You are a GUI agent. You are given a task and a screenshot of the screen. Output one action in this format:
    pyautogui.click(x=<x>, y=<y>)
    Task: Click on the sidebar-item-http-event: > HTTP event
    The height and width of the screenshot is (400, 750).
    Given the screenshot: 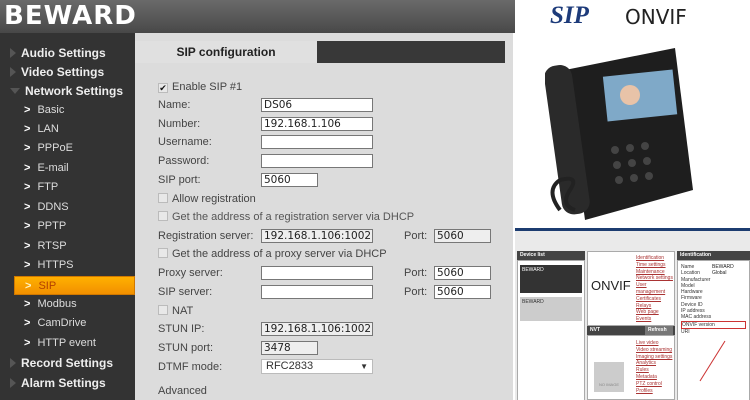 What is the action you would take?
    pyautogui.click(x=67, y=343)
    